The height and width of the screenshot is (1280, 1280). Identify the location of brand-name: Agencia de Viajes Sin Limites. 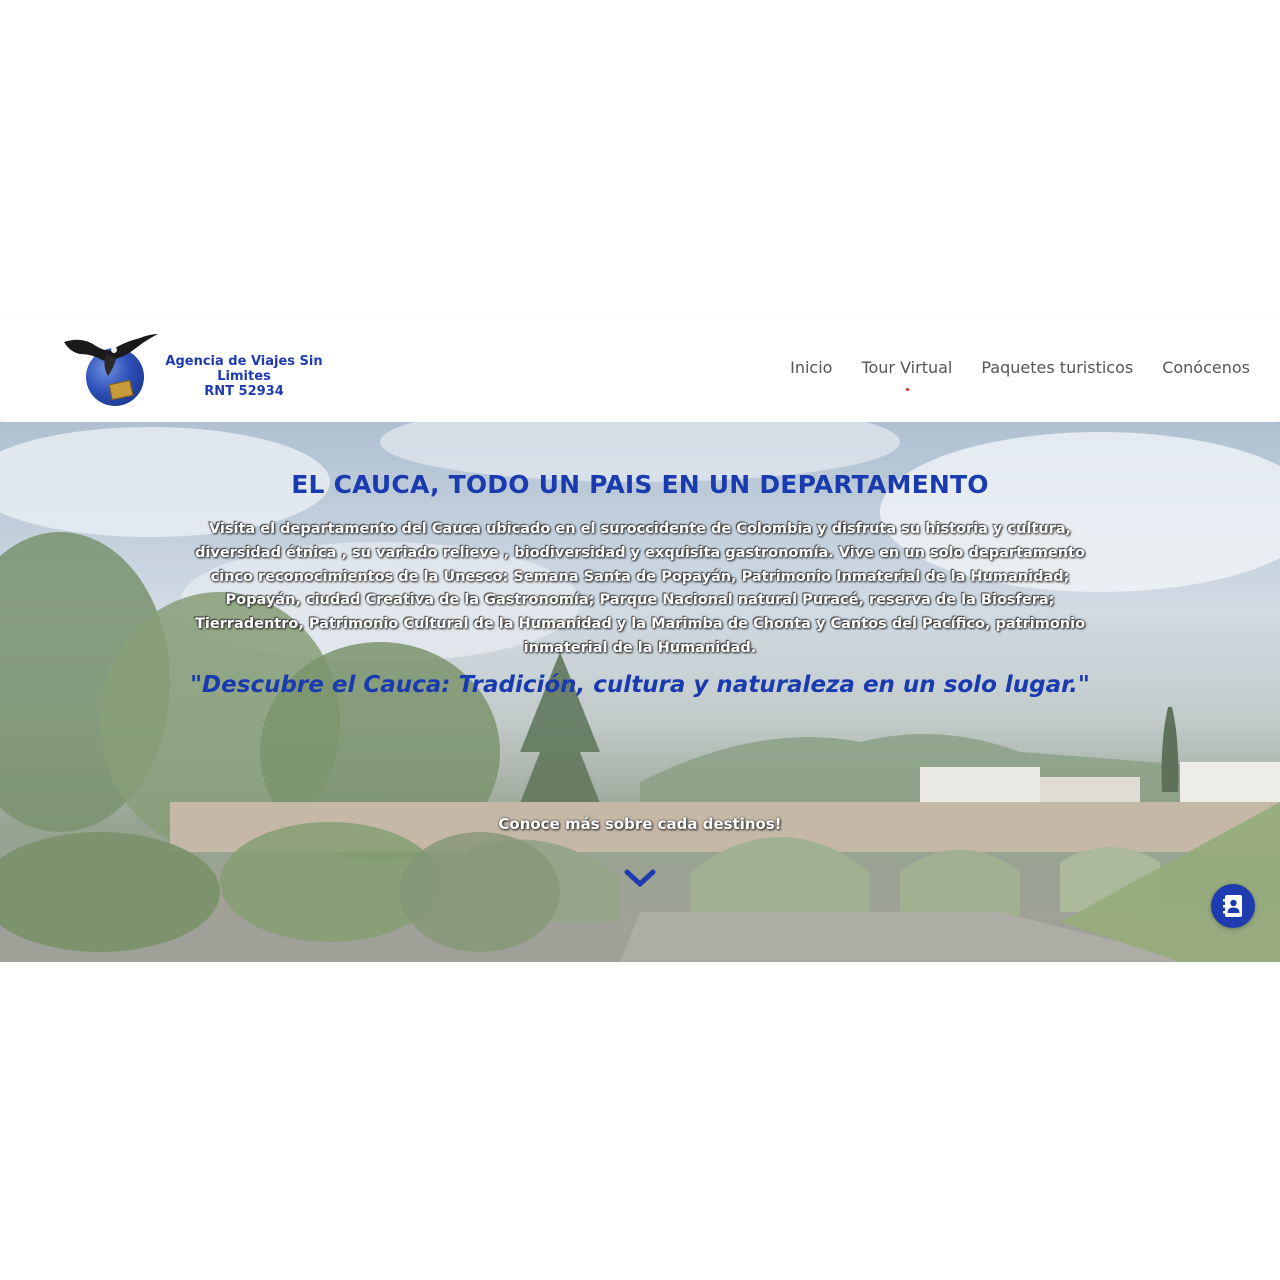
(244, 369).